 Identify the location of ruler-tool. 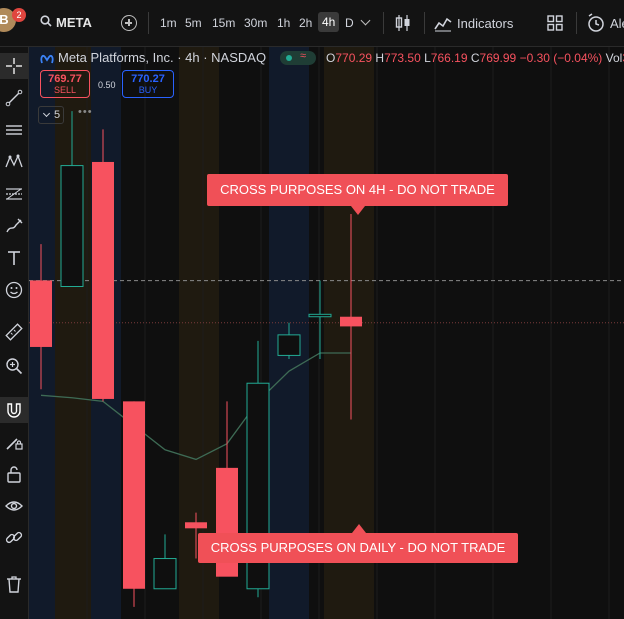
(14, 332).